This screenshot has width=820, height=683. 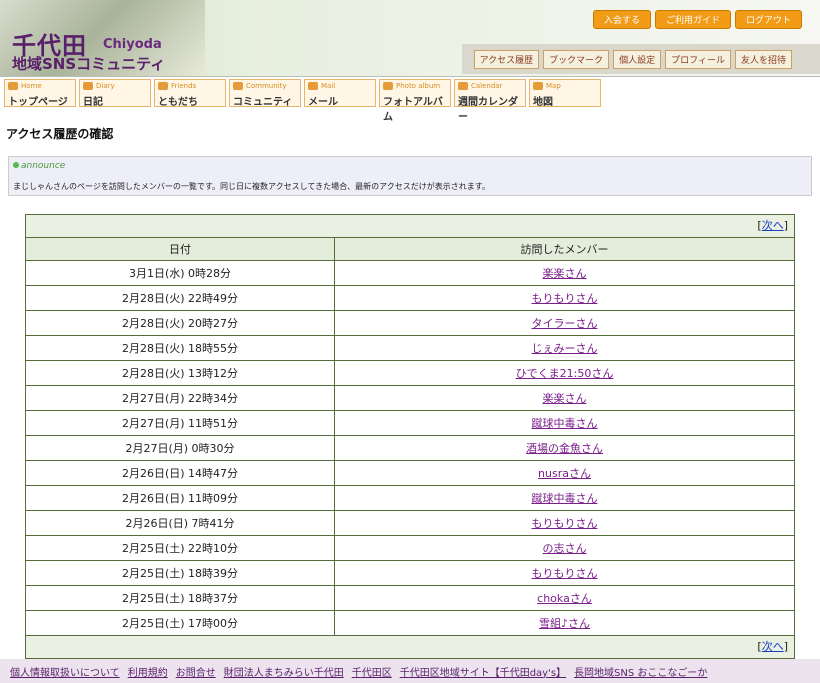 I want to click on nav-community: Community コミュニティ, so click(x=265, y=93).